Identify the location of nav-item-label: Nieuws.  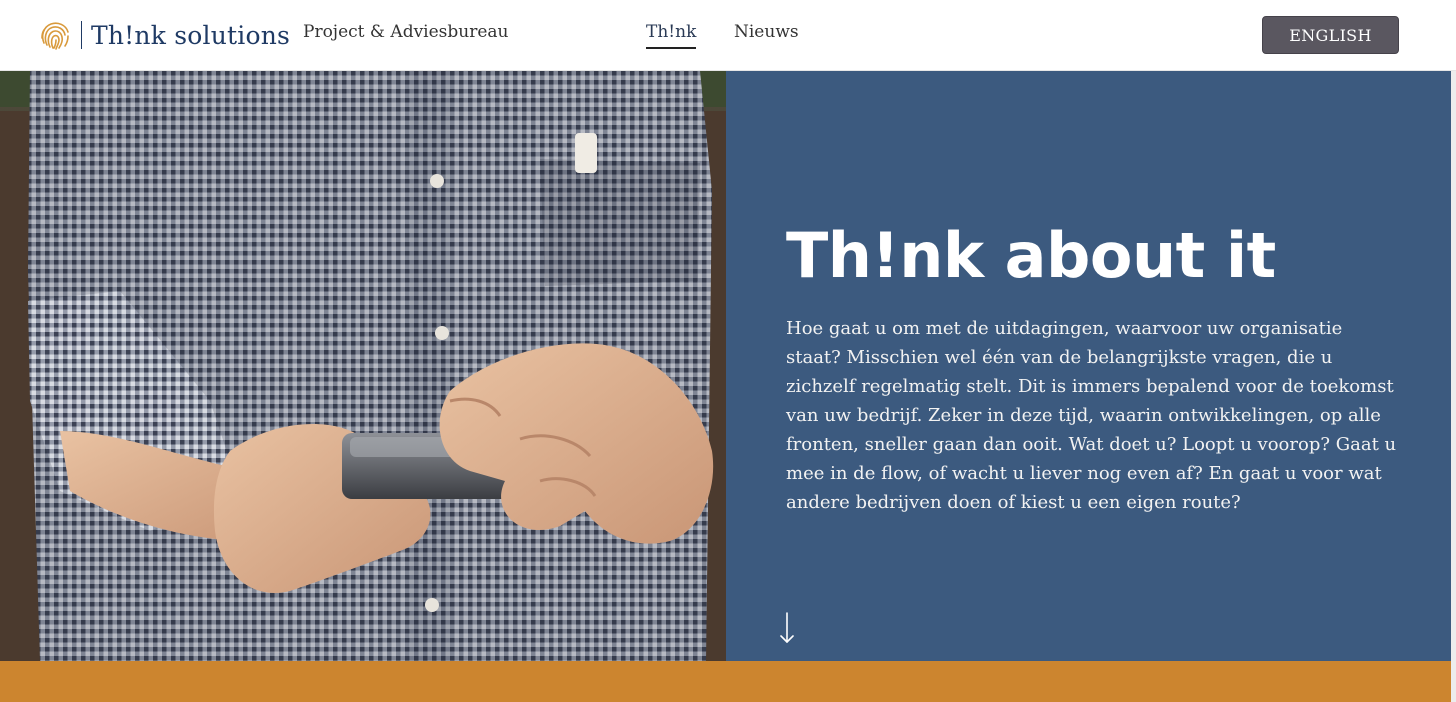
(766, 32).